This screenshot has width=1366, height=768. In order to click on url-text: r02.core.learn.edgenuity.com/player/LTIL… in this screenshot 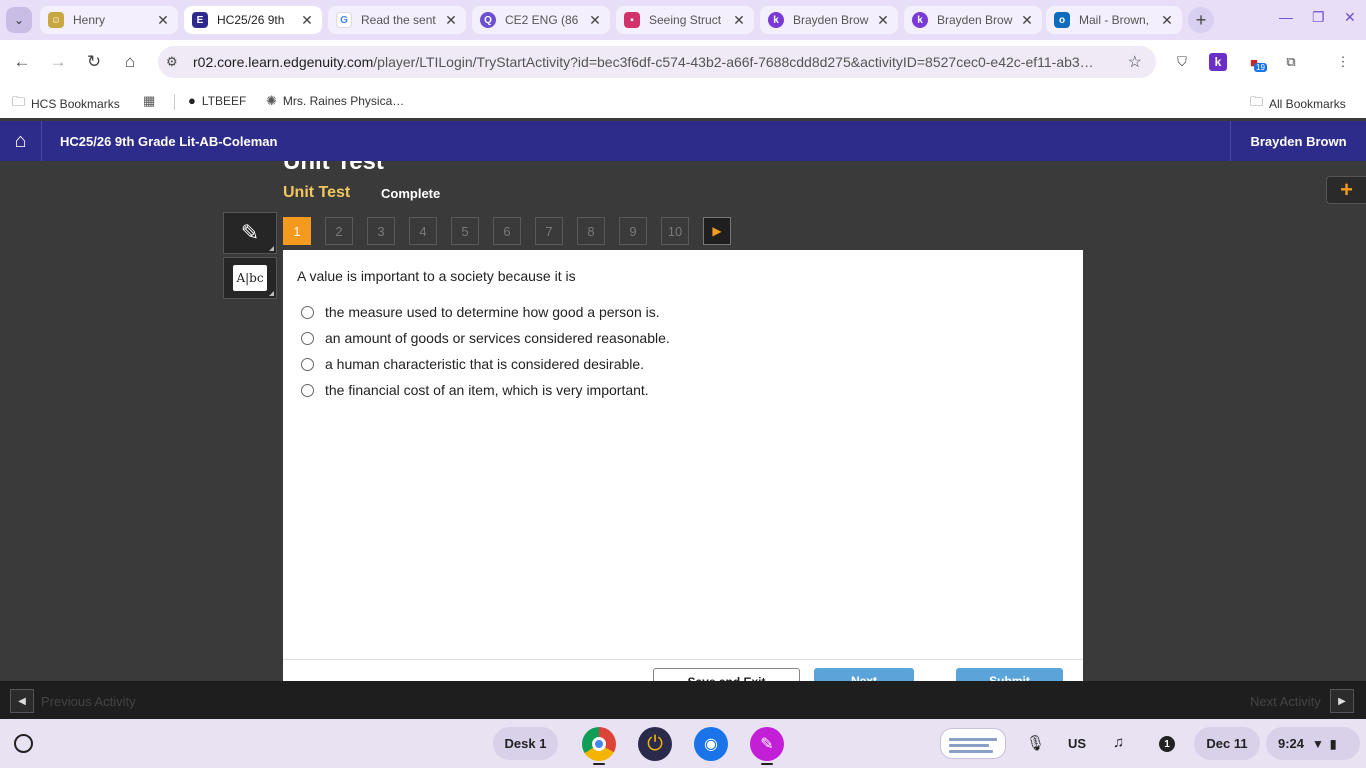, I will do `click(653, 62)`.